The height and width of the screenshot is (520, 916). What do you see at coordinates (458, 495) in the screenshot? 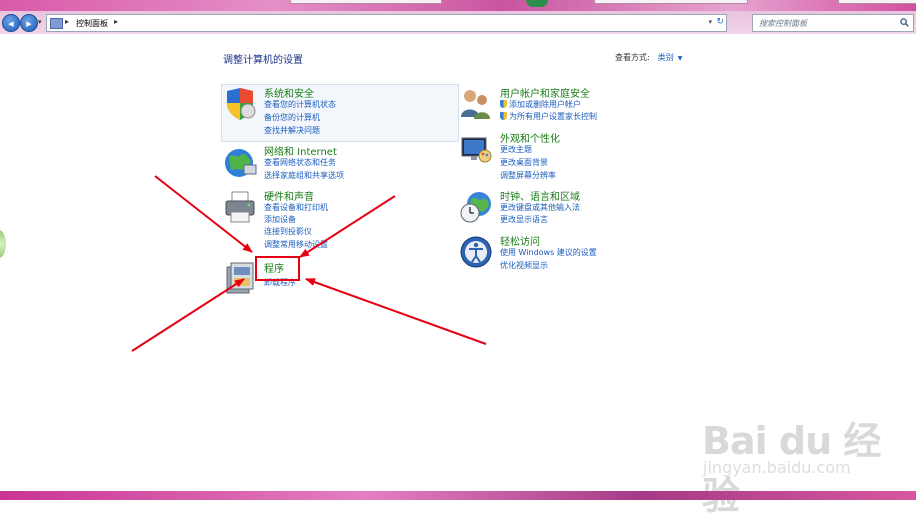
I see `taskbar` at bounding box center [458, 495].